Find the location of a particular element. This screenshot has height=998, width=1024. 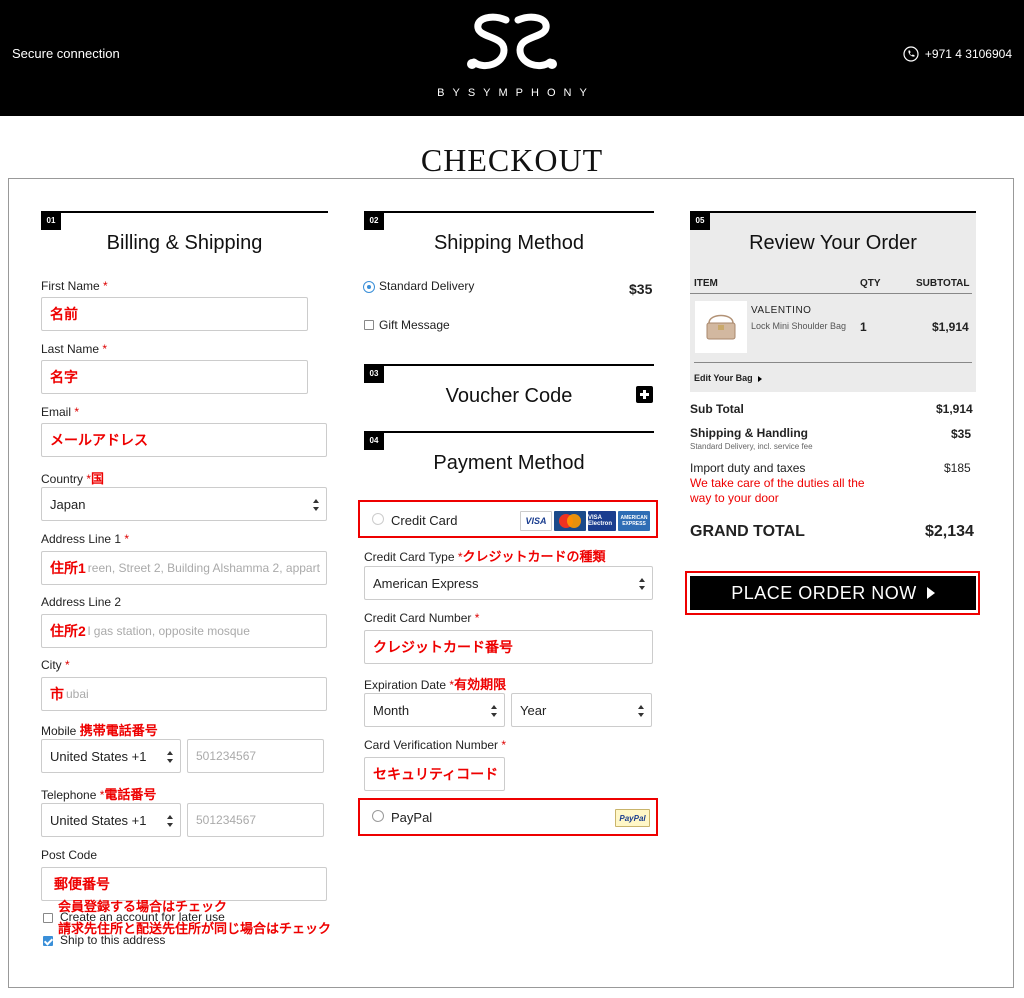

mobile-country-select: United States +1 is located at coordinates (111, 756).